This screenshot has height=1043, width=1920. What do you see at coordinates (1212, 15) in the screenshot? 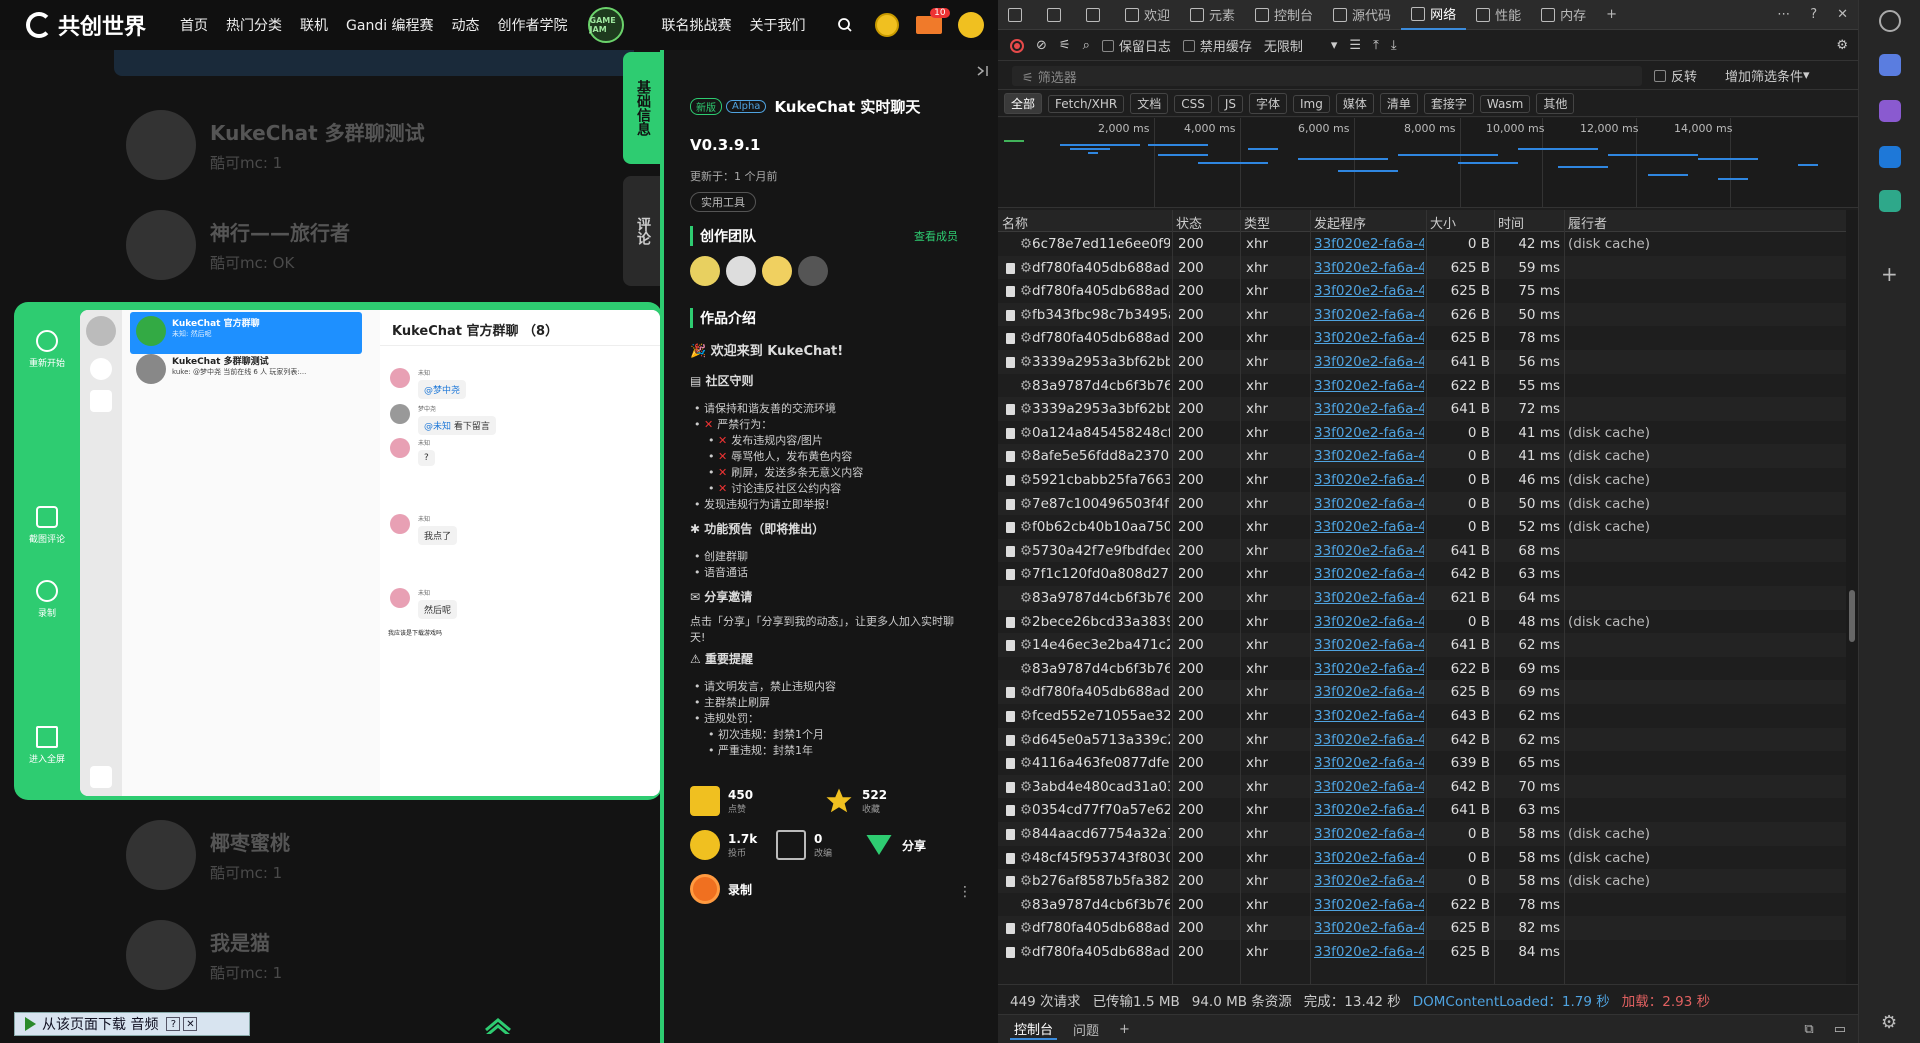
I see `devtools-tab-1: 元素` at bounding box center [1212, 15].